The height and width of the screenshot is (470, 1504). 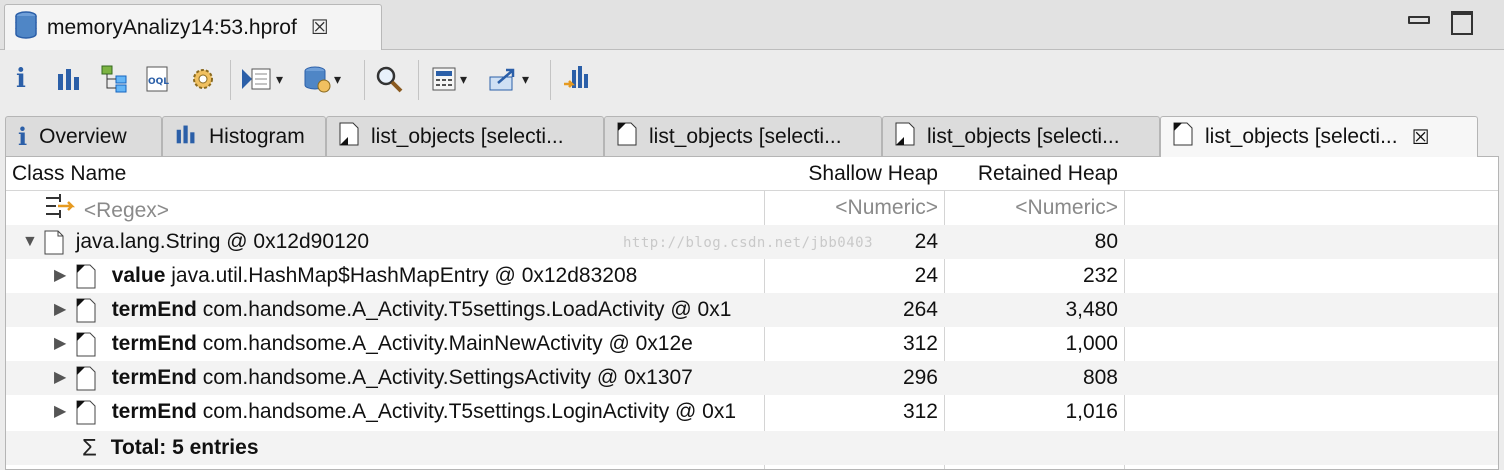 What do you see at coordinates (115, 79) in the screenshot?
I see `dominator-tree-icon` at bounding box center [115, 79].